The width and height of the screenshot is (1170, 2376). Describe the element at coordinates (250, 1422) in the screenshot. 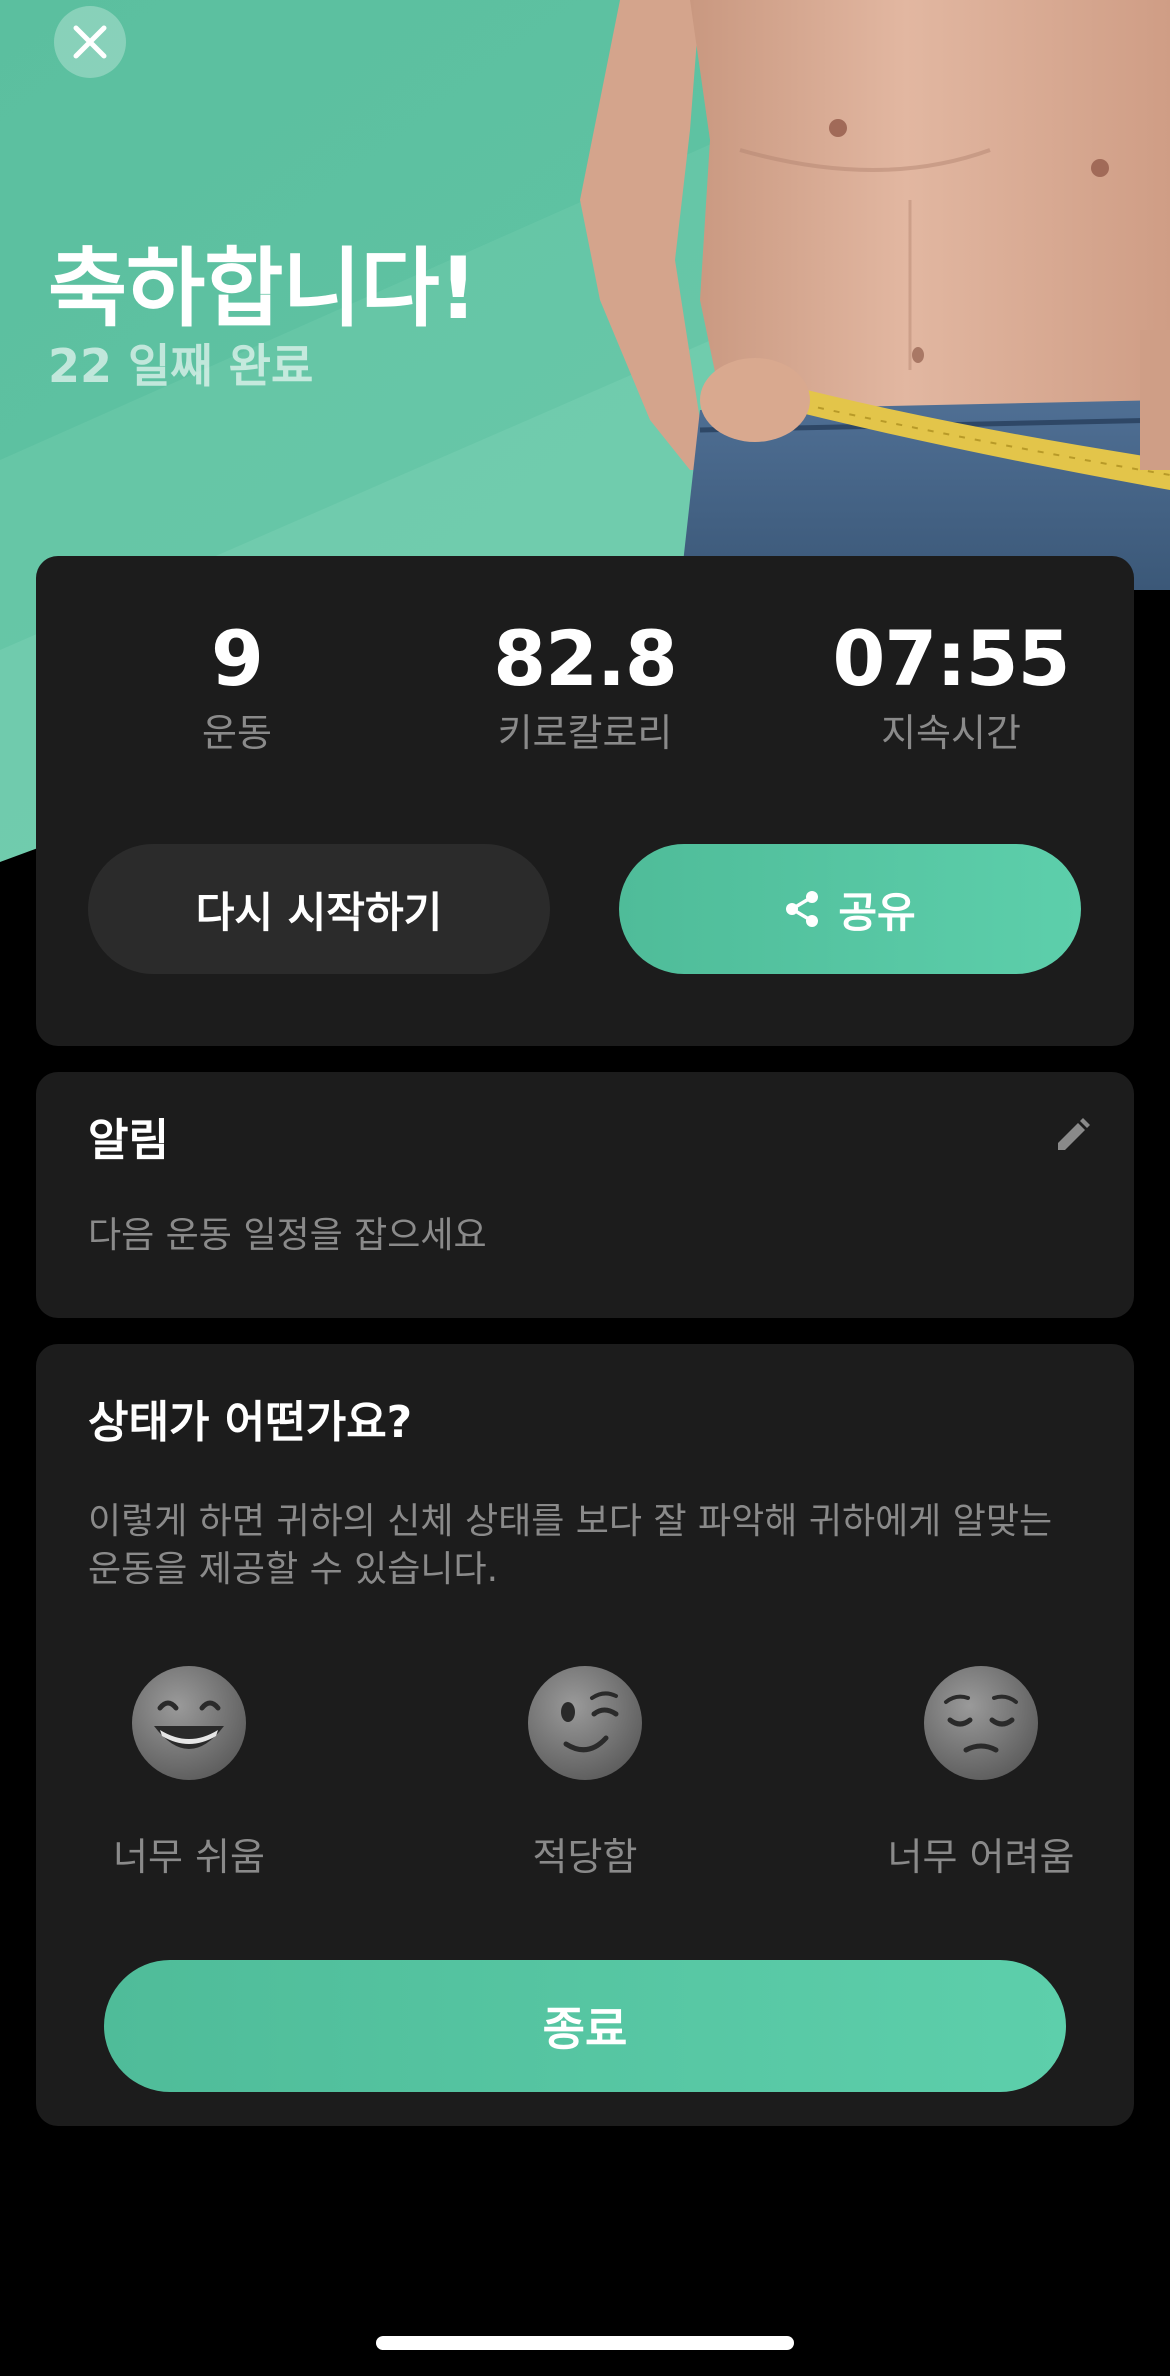

I see `feeling-title: 상태가 어떤가요?` at that location.